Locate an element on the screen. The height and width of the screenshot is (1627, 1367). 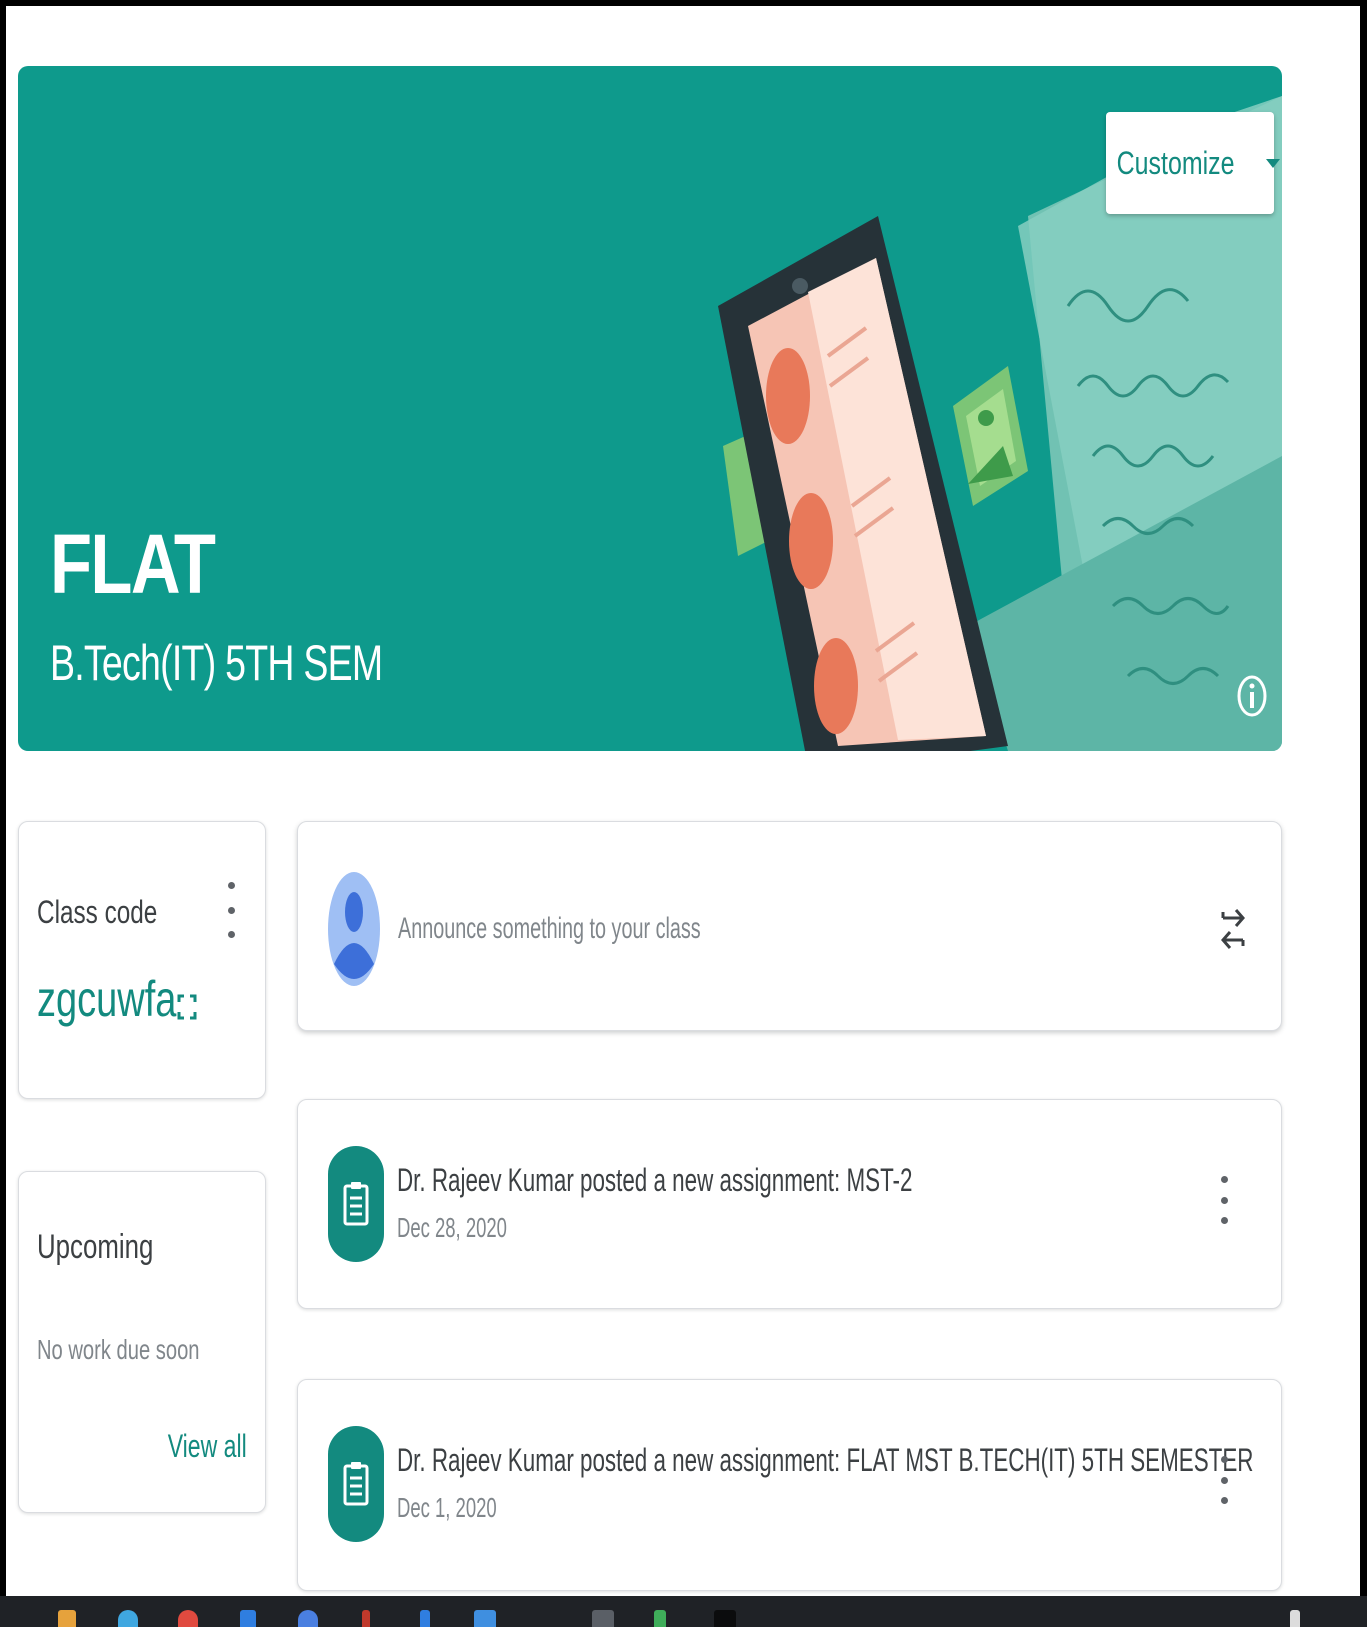
taskbar is located at coordinates (683, 1611).